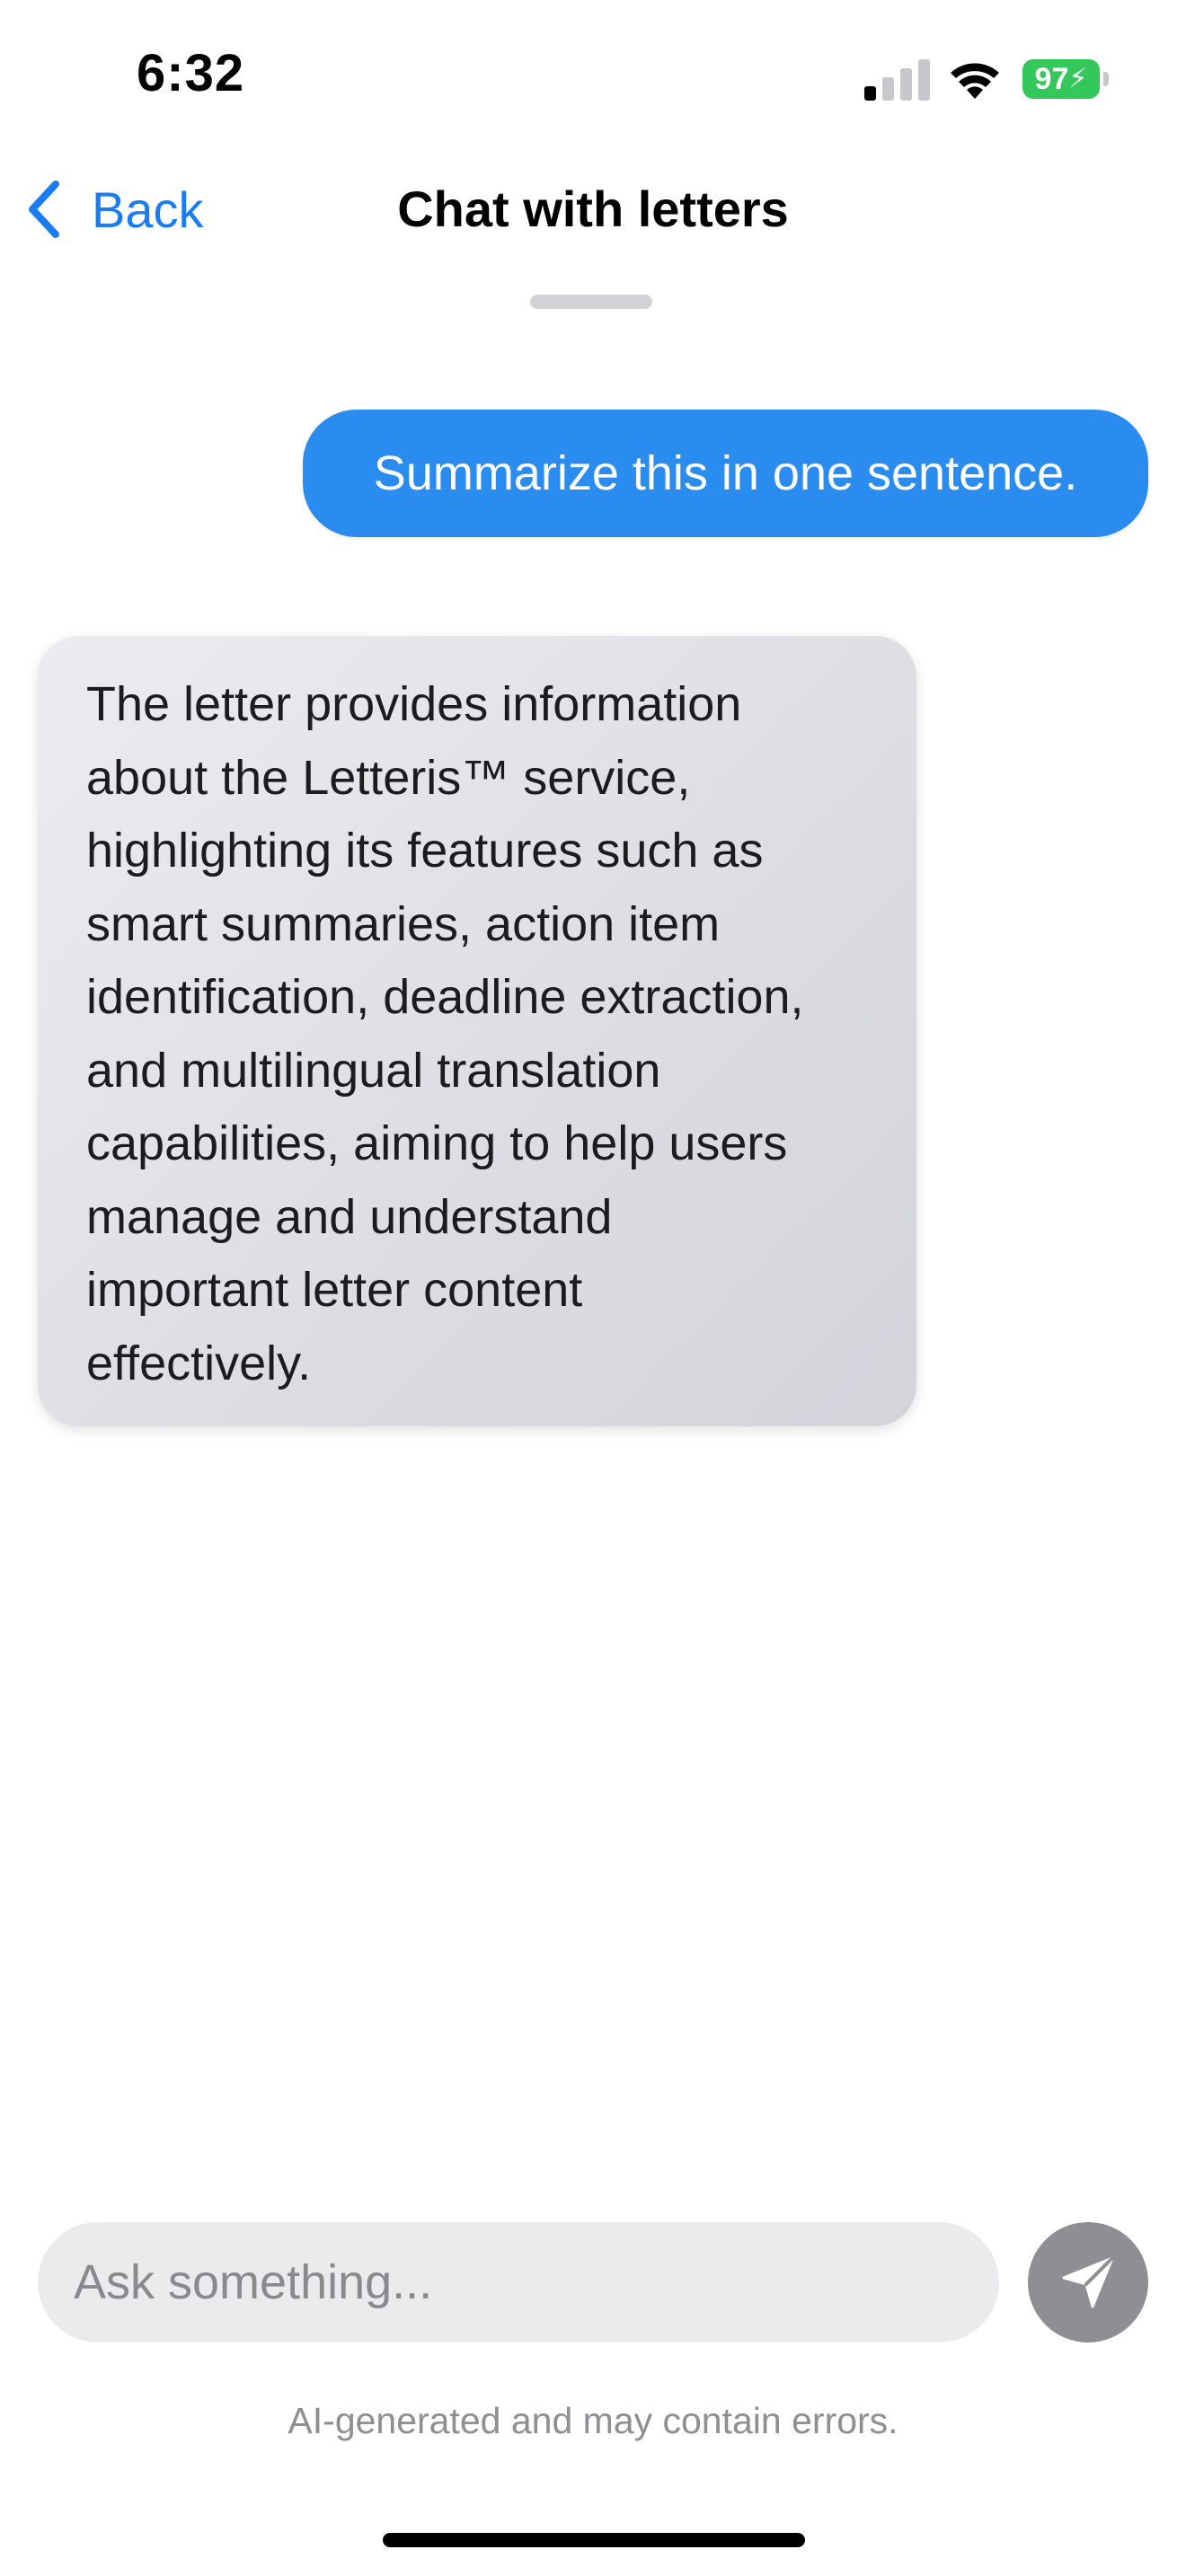  What do you see at coordinates (403, 923) in the screenshot?
I see `assistant-message-line: smart summaries, action item` at bounding box center [403, 923].